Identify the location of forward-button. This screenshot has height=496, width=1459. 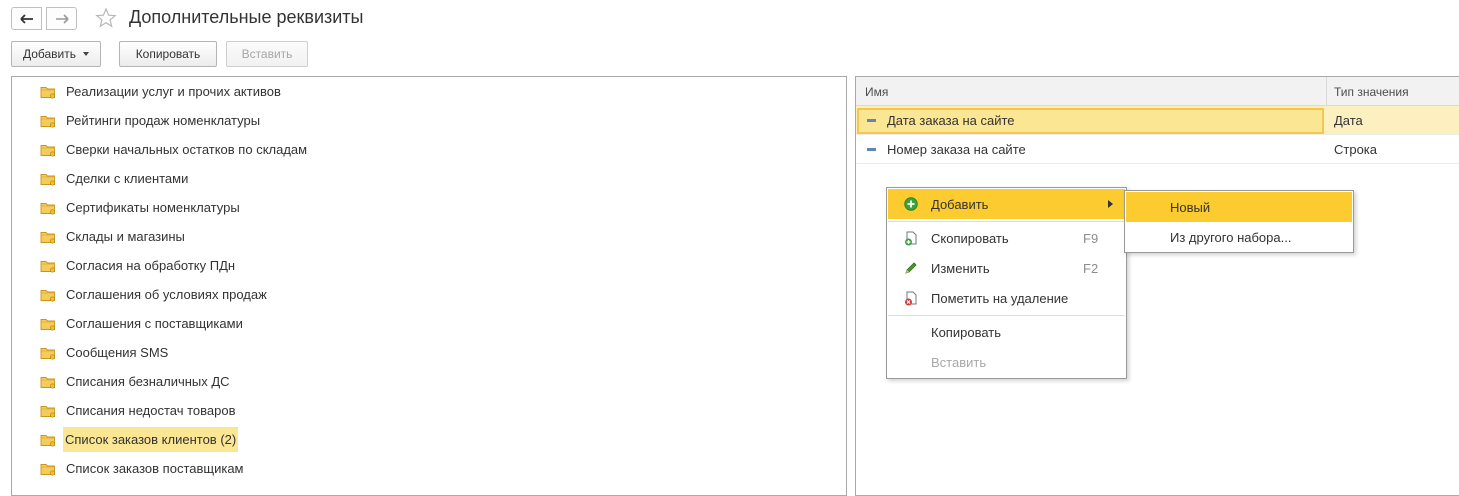
(61, 18).